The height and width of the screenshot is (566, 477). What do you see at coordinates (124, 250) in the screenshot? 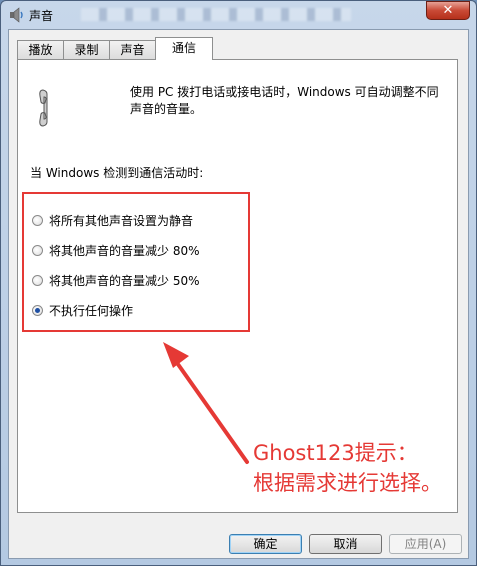
I see `option-label: 将其他声音的音量减少 80%` at bounding box center [124, 250].